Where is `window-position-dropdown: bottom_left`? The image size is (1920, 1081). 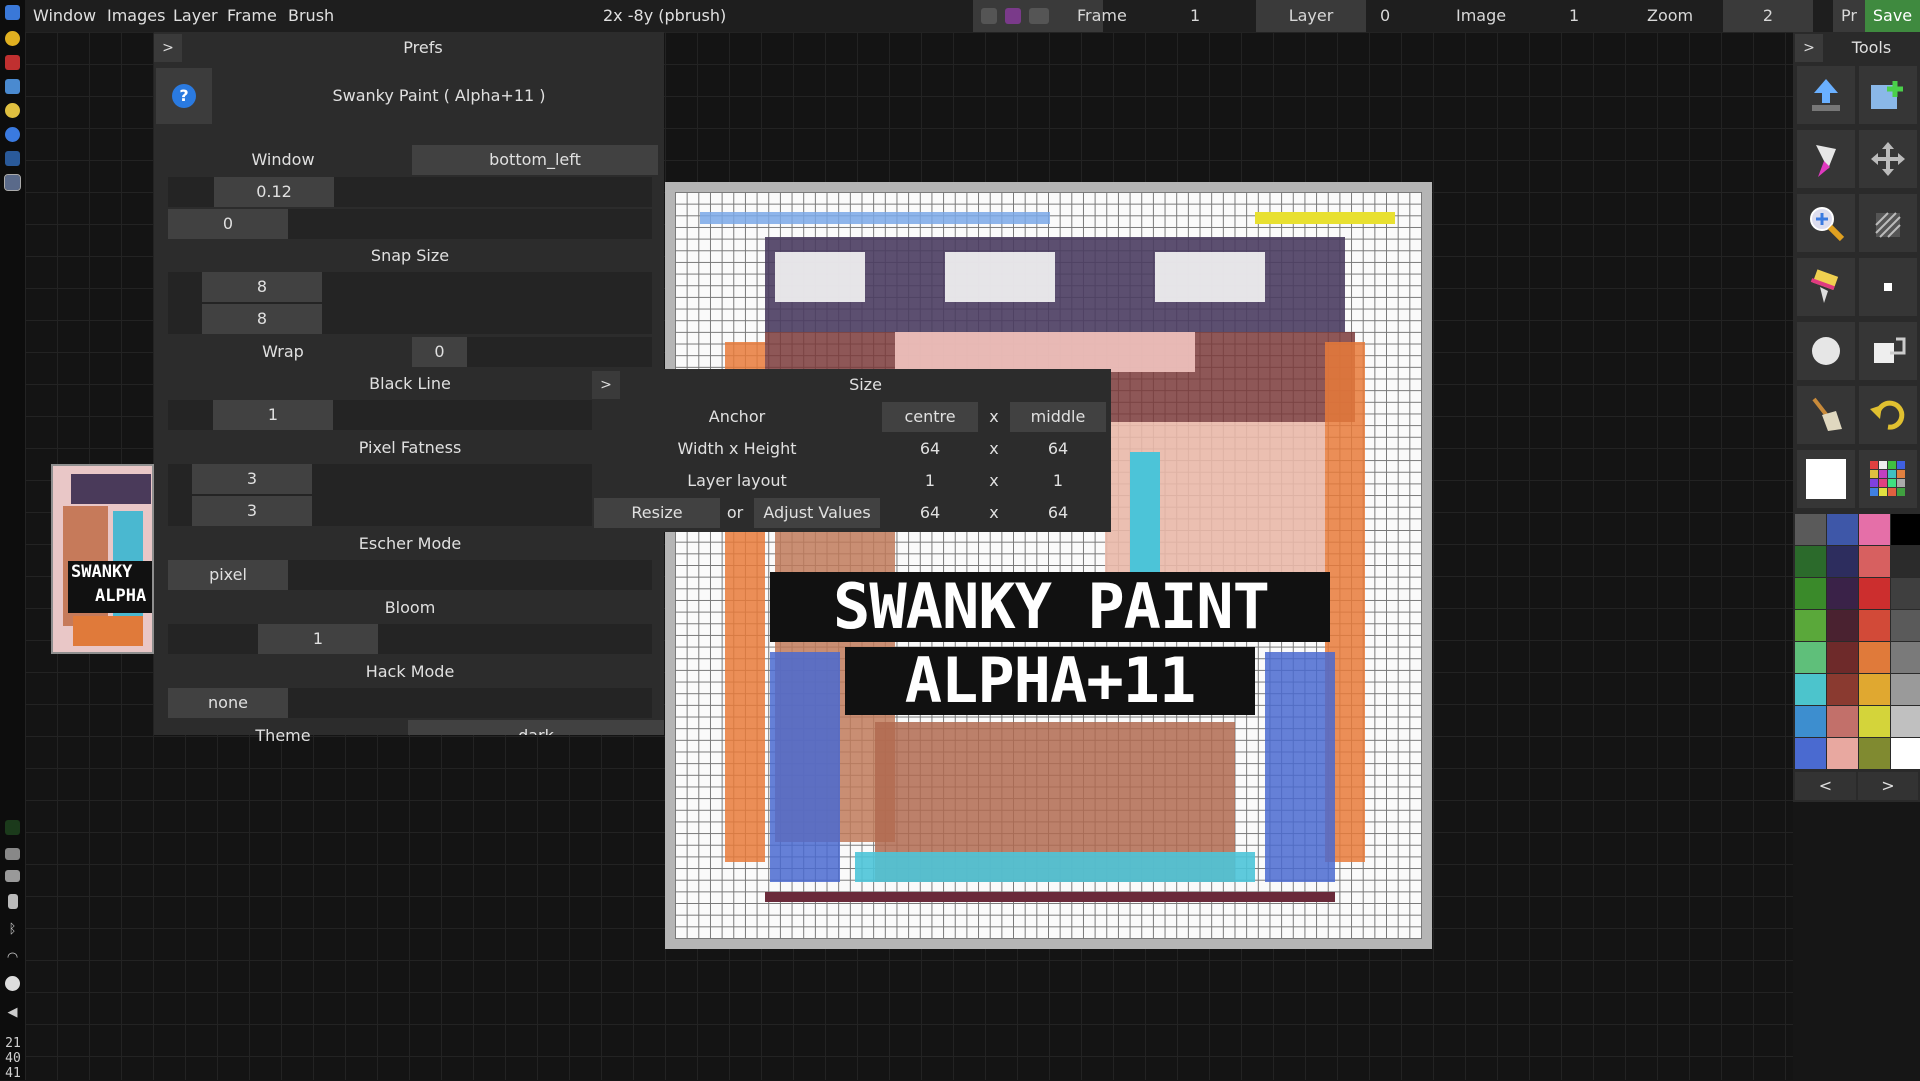
window-position-dropdown: bottom_left is located at coordinates (535, 160).